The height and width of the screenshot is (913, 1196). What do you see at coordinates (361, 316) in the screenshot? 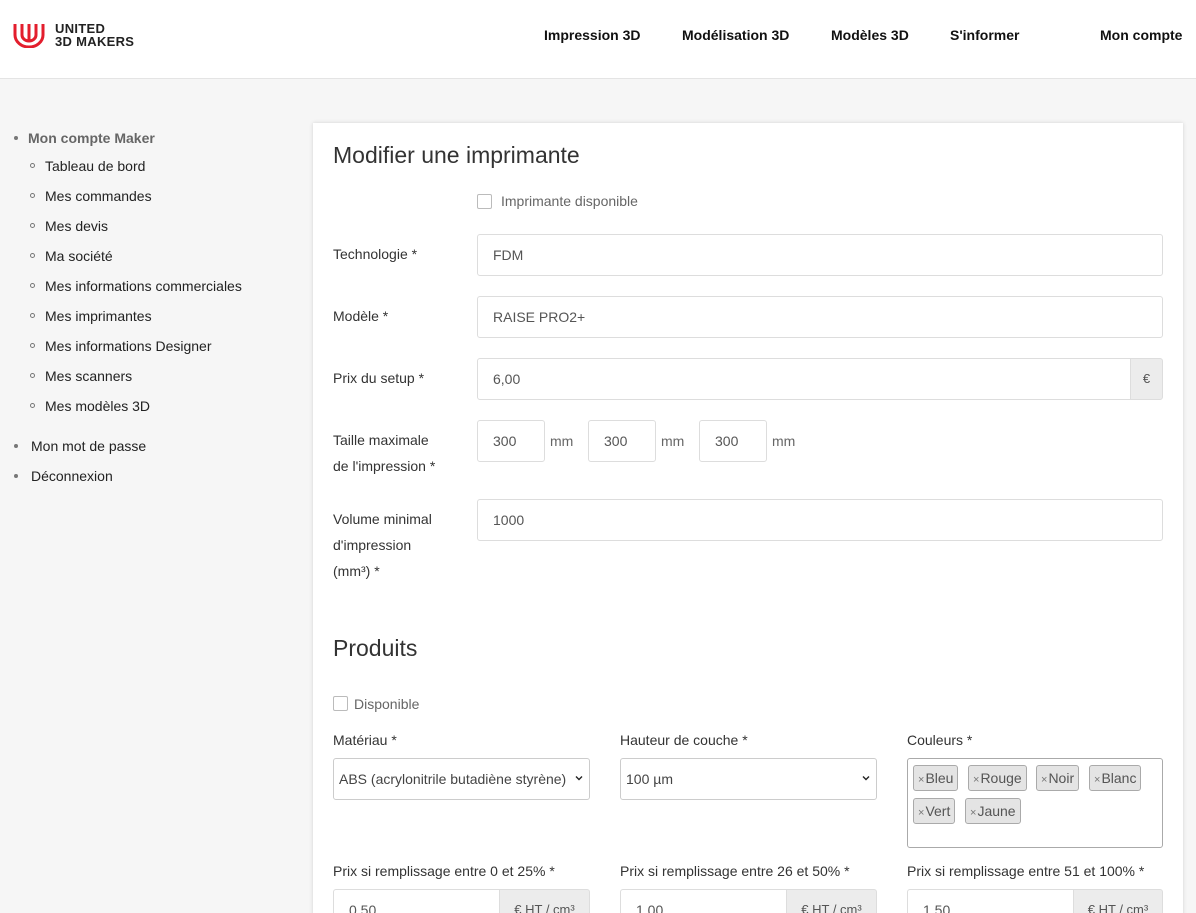
I see `model-label: Modèle *` at bounding box center [361, 316].